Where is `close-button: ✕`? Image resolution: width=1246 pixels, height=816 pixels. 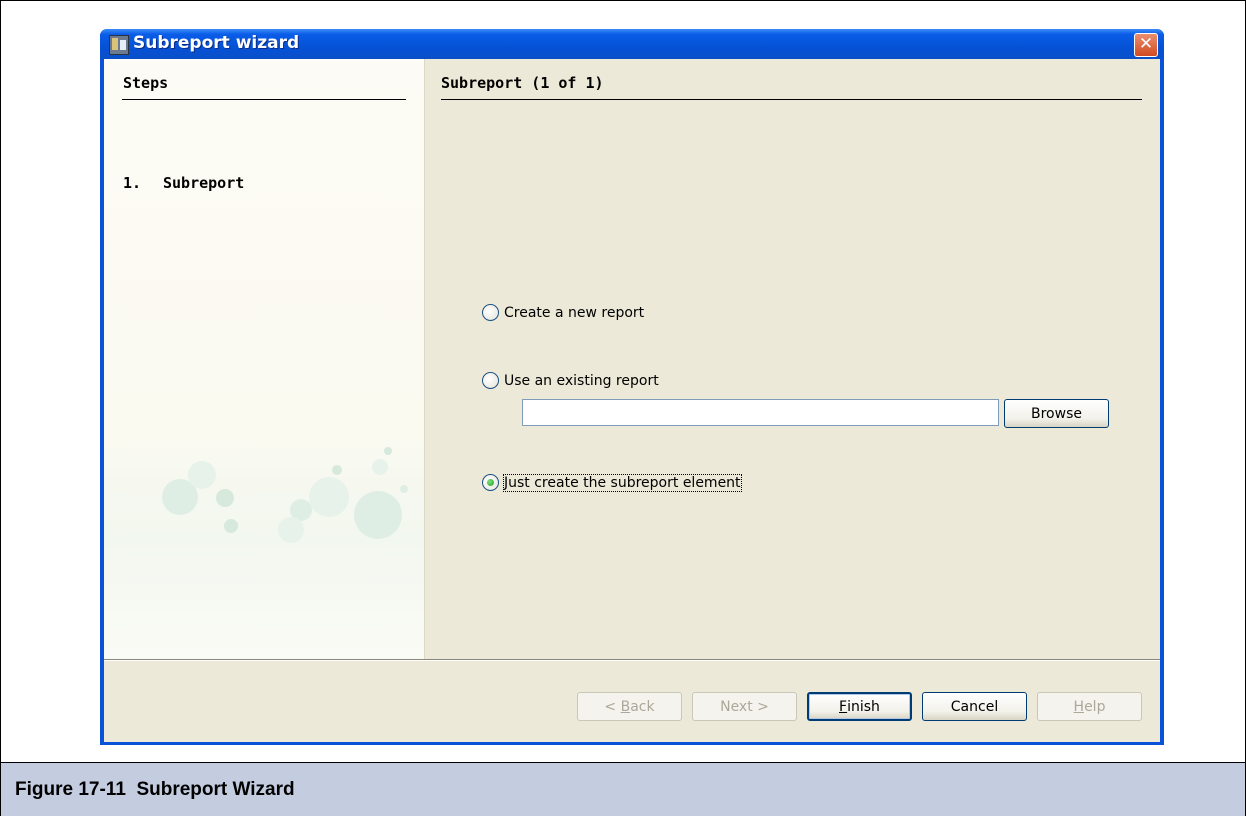
close-button: ✕ is located at coordinates (1146, 45).